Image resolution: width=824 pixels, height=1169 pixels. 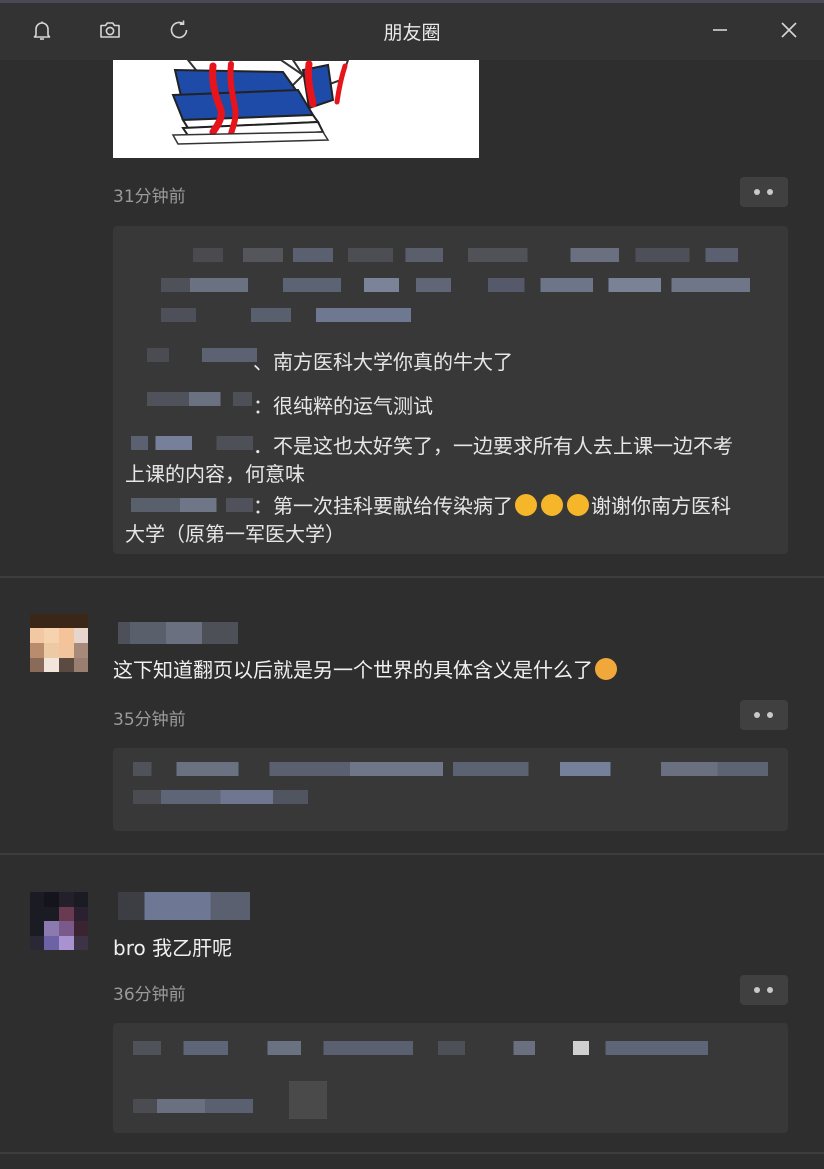 I want to click on comment-text: ．不是这也太好笑了，一边要求所有人去上课一边不考, so click(x=493, y=446).